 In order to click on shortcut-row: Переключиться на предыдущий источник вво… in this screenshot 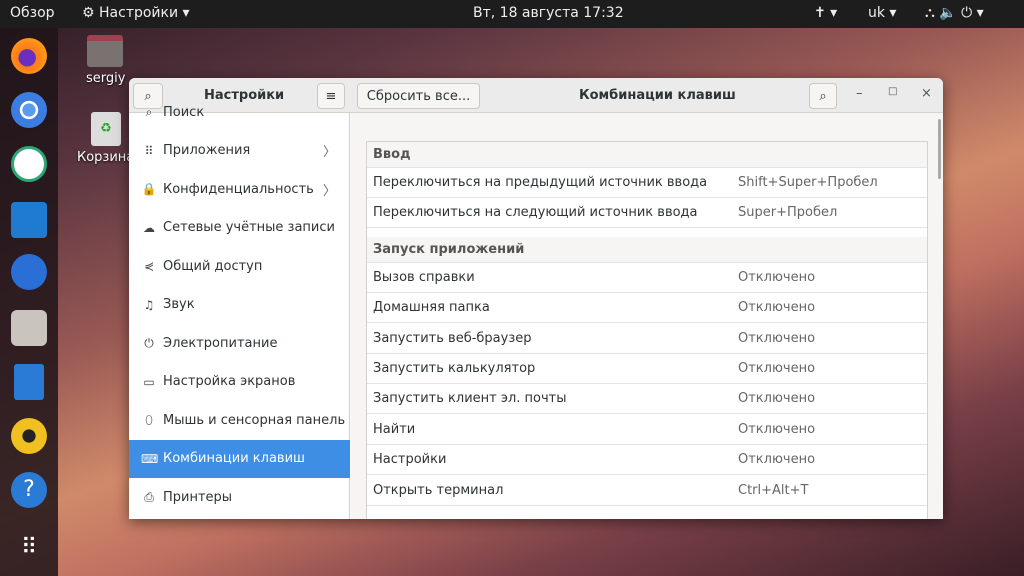, I will do `click(647, 183)`.